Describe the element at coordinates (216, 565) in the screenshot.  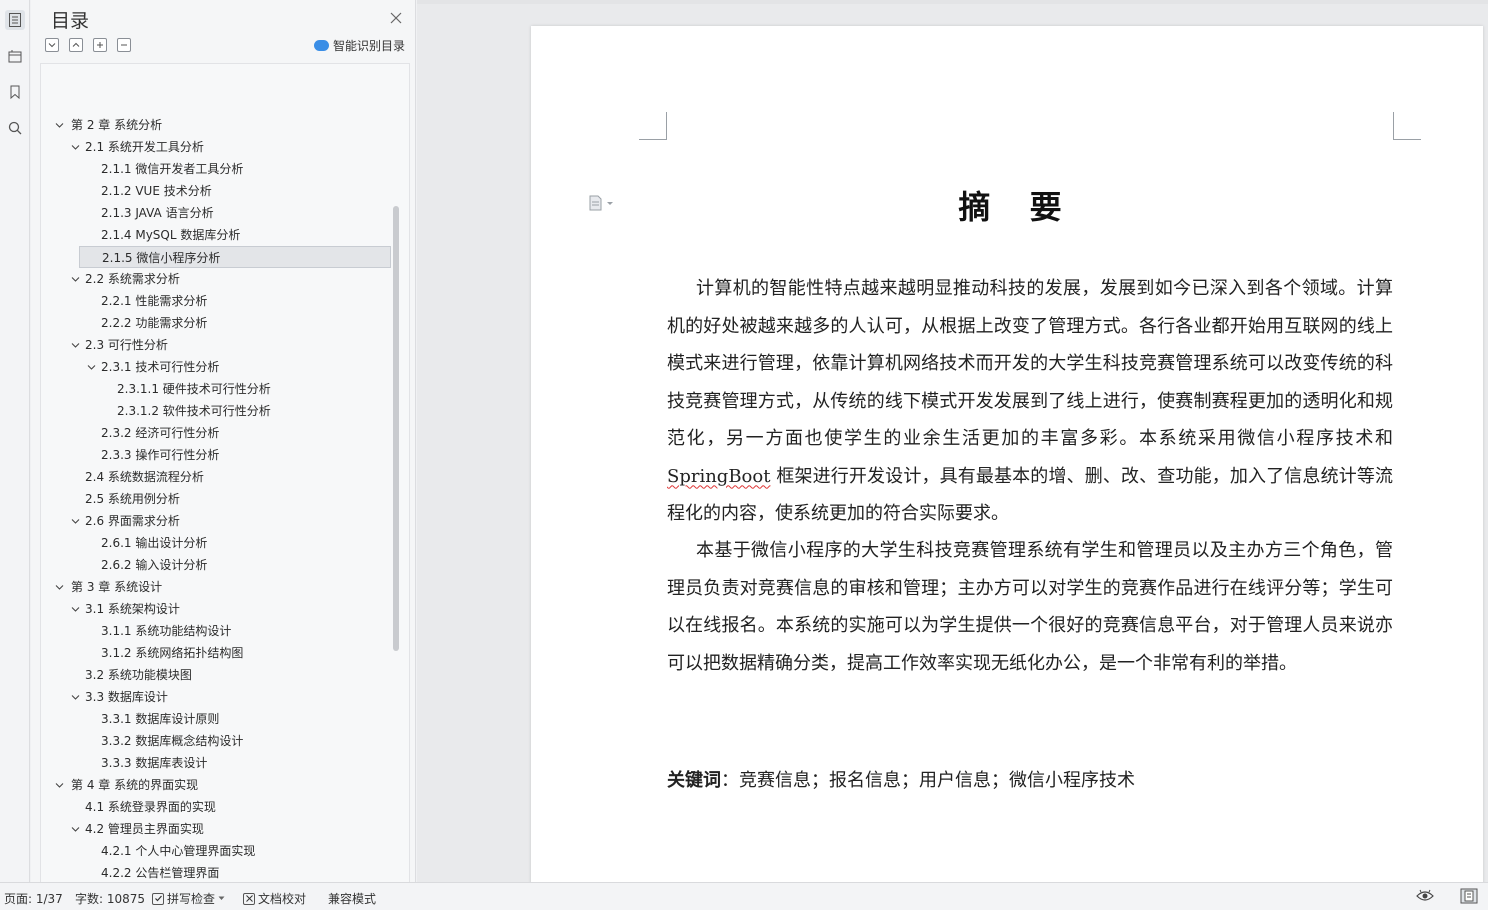
I see `toc-item: 2.6.2 输入设计分析` at that location.